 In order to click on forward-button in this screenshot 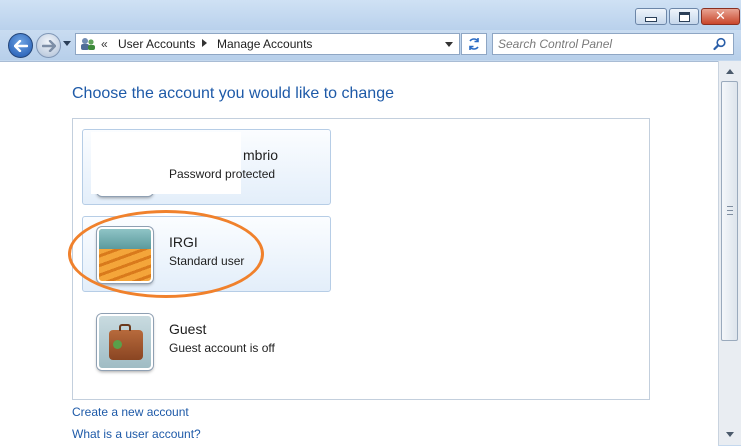, I will do `click(48, 45)`.